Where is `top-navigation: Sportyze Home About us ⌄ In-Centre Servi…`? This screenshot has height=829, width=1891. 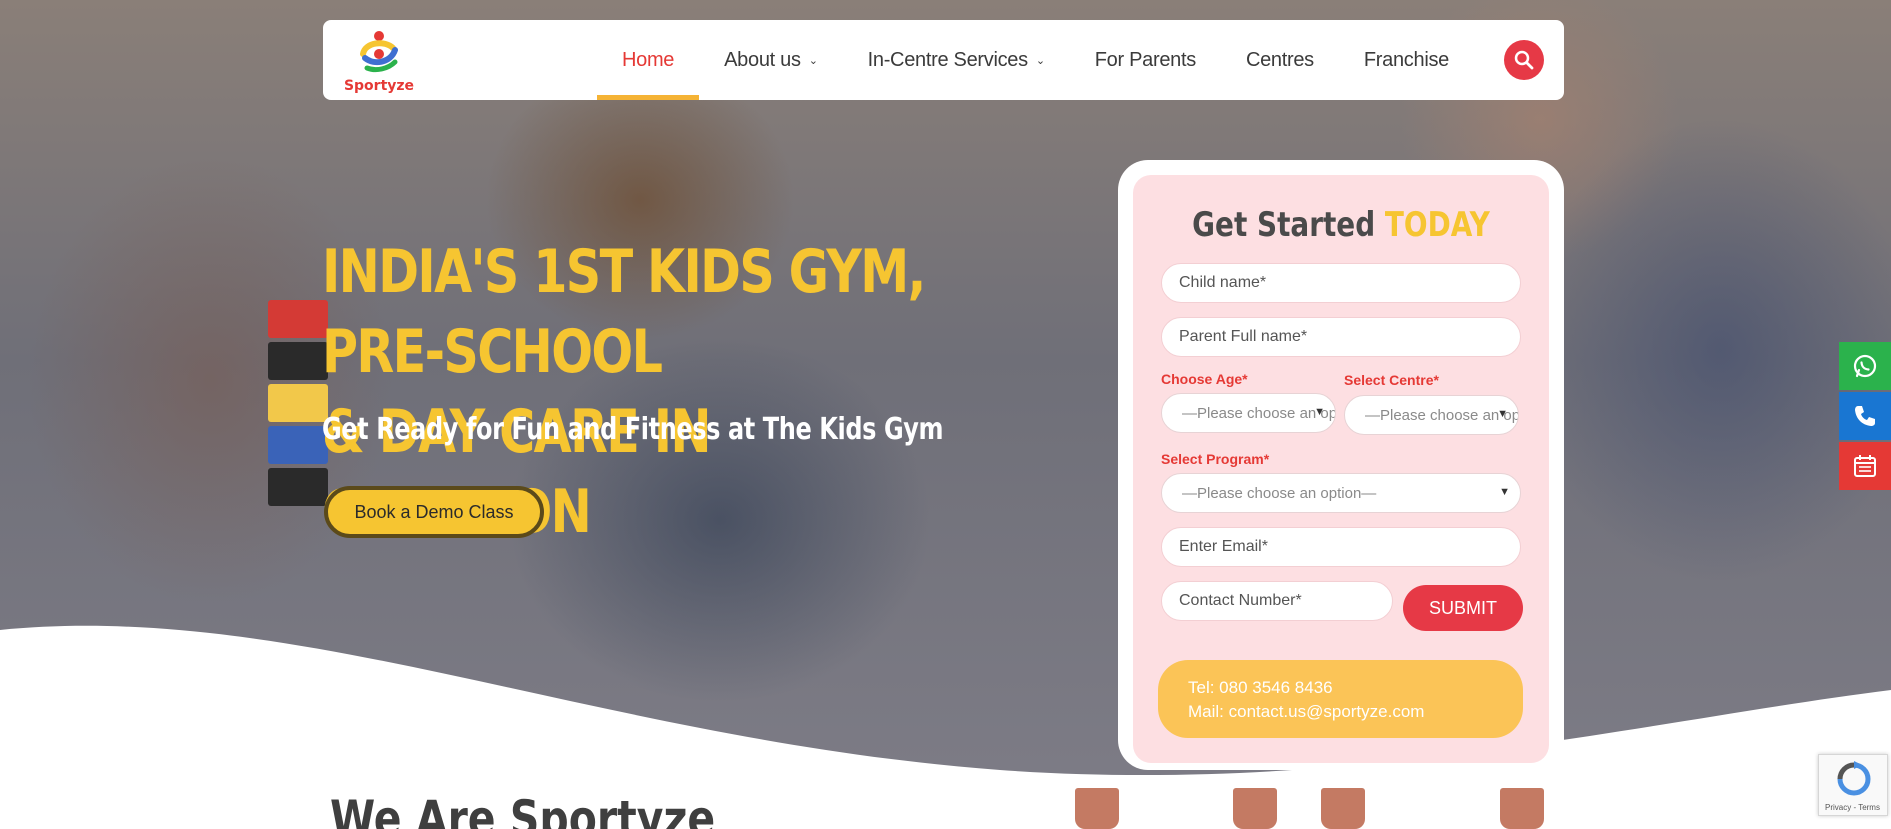
top-navigation: Sportyze Home About us ⌄ In-Centre Servi… is located at coordinates (943, 60).